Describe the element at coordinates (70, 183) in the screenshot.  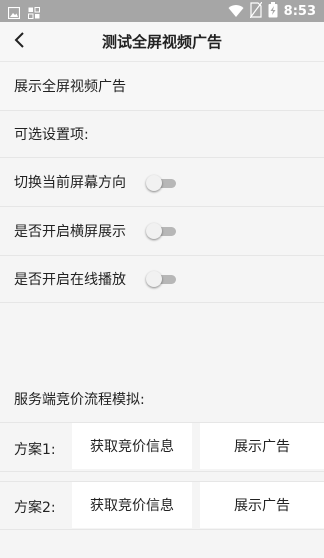
I see `setting-label: 切换当前屏幕方向` at that location.